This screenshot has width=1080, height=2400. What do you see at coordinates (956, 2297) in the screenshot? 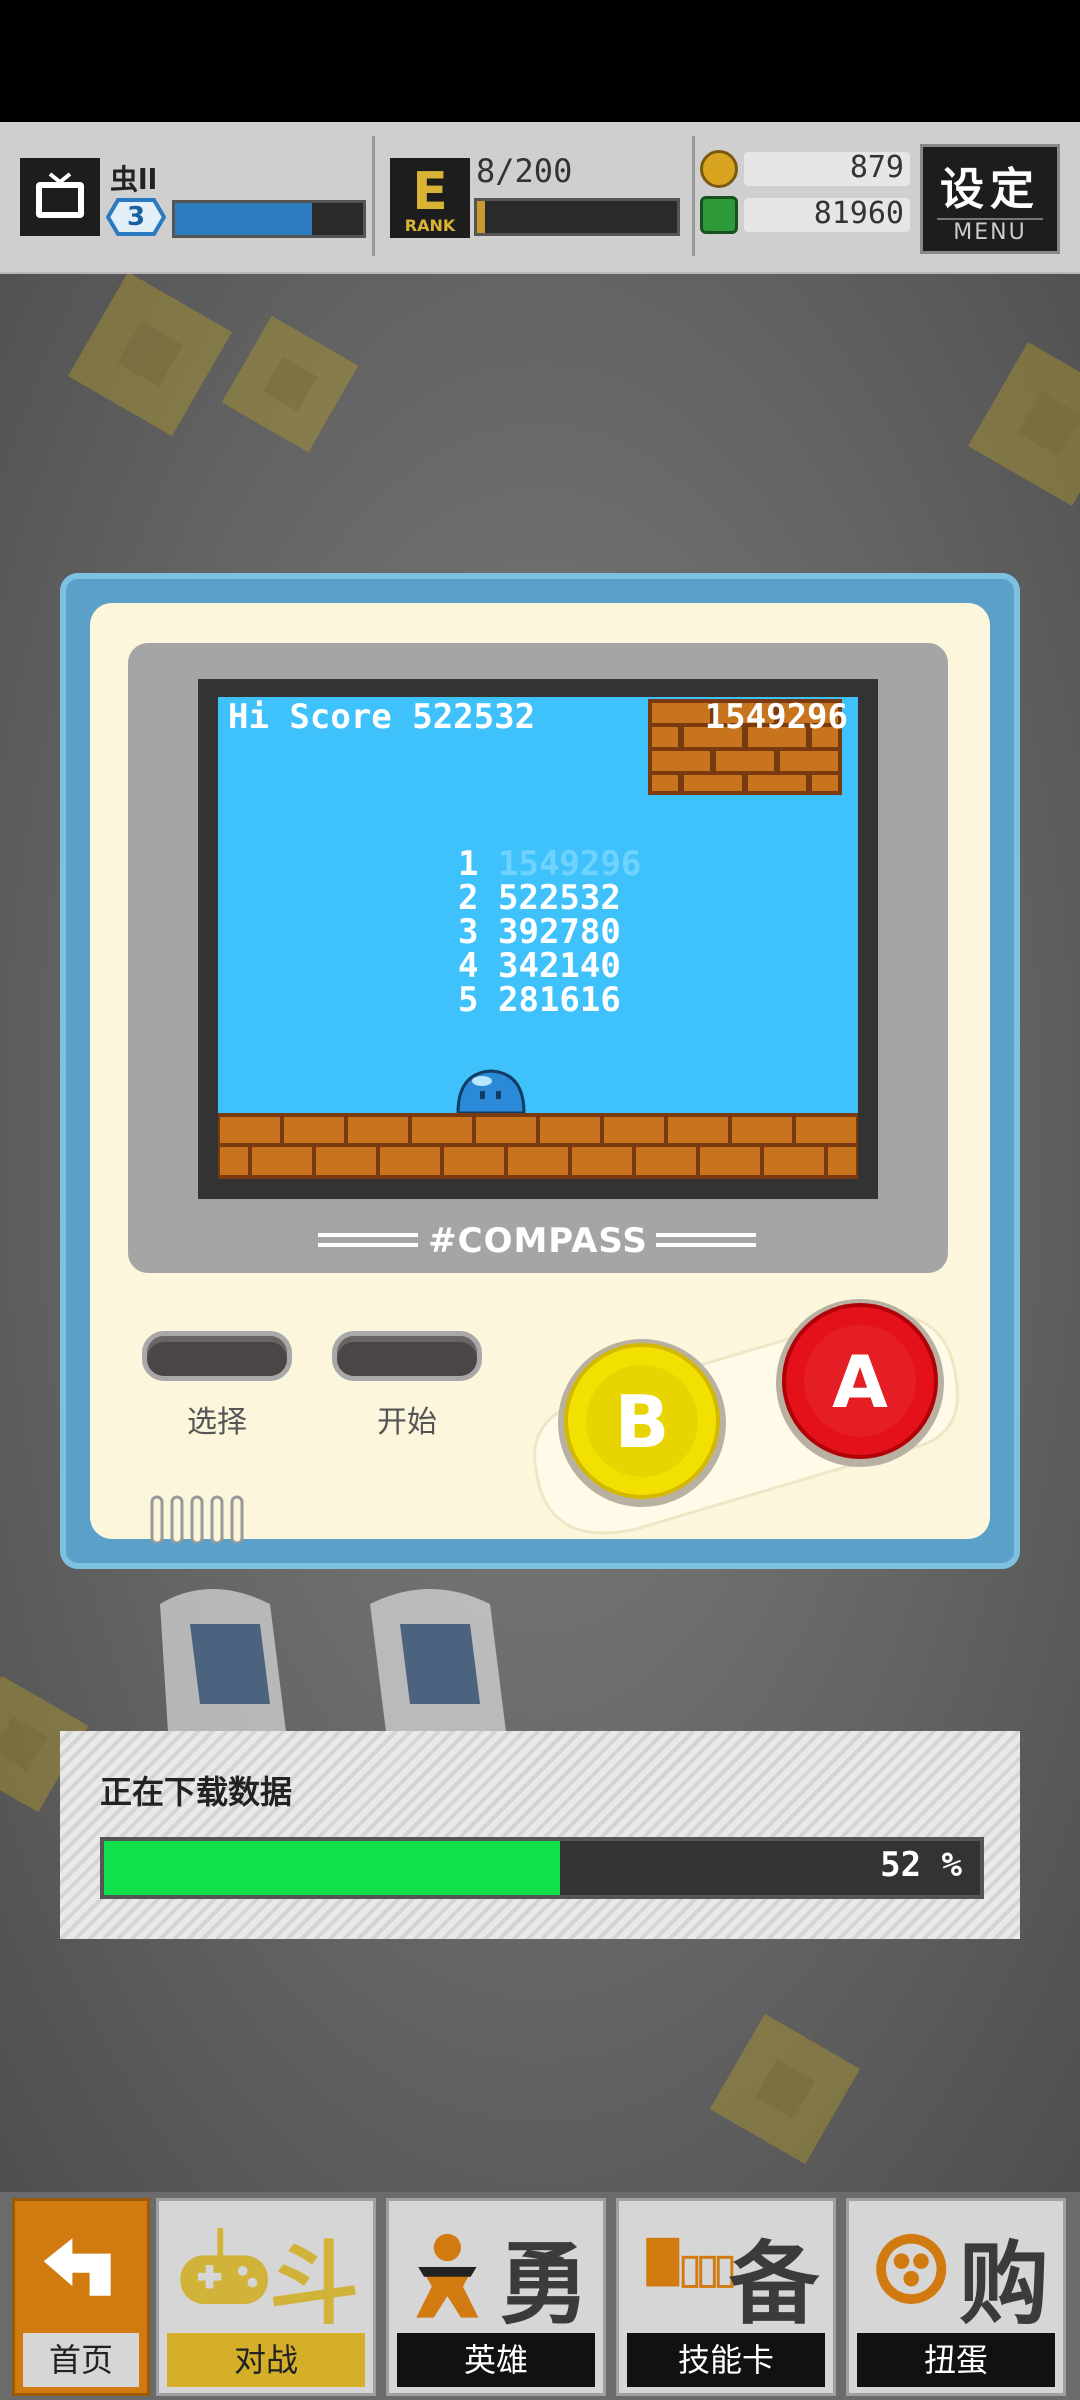
I see `nav-tab-gacha: 购 扭蛋` at bounding box center [956, 2297].